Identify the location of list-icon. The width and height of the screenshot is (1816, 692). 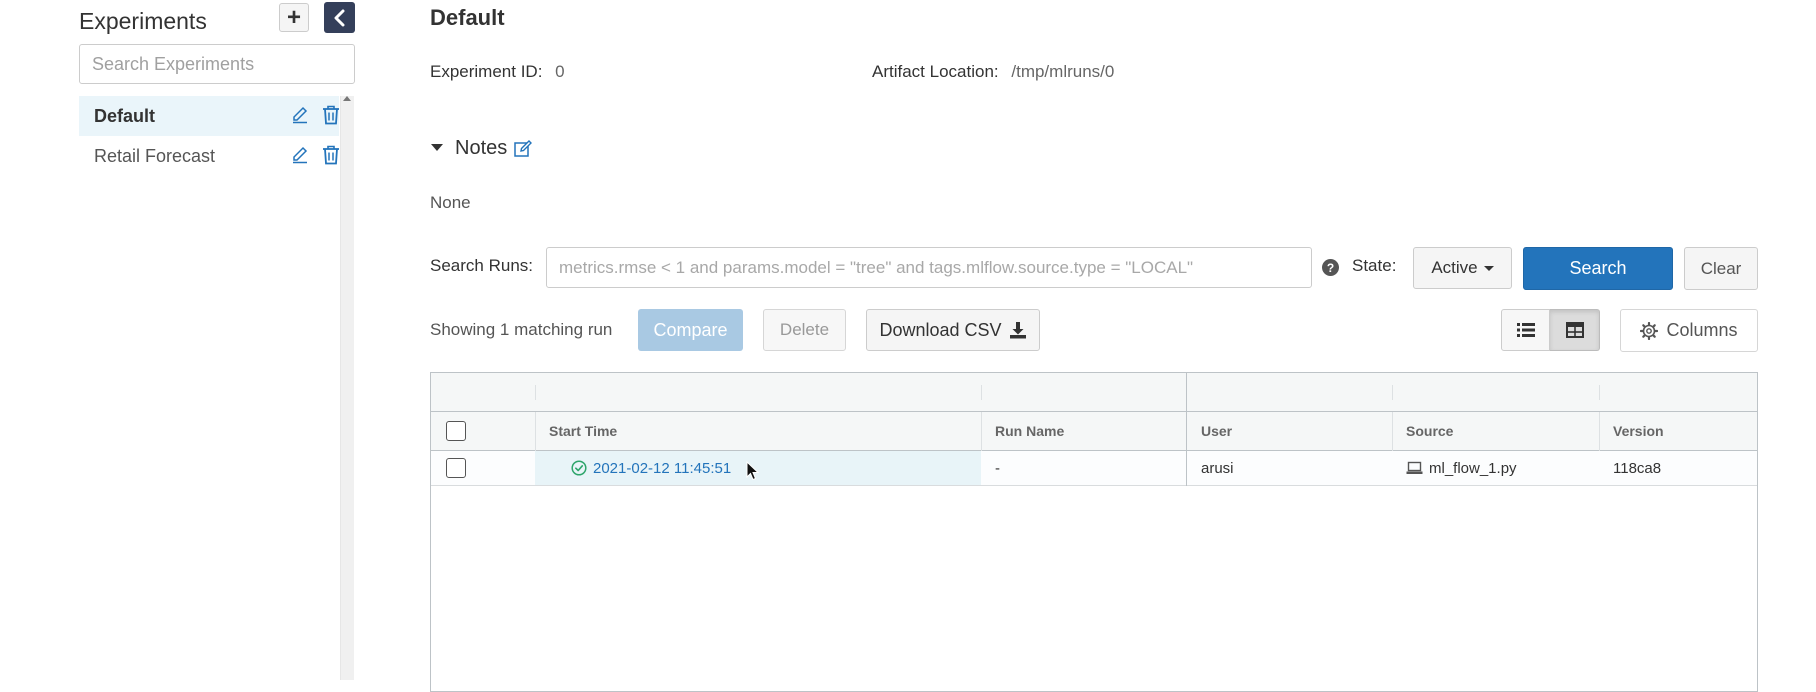
(1525, 330).